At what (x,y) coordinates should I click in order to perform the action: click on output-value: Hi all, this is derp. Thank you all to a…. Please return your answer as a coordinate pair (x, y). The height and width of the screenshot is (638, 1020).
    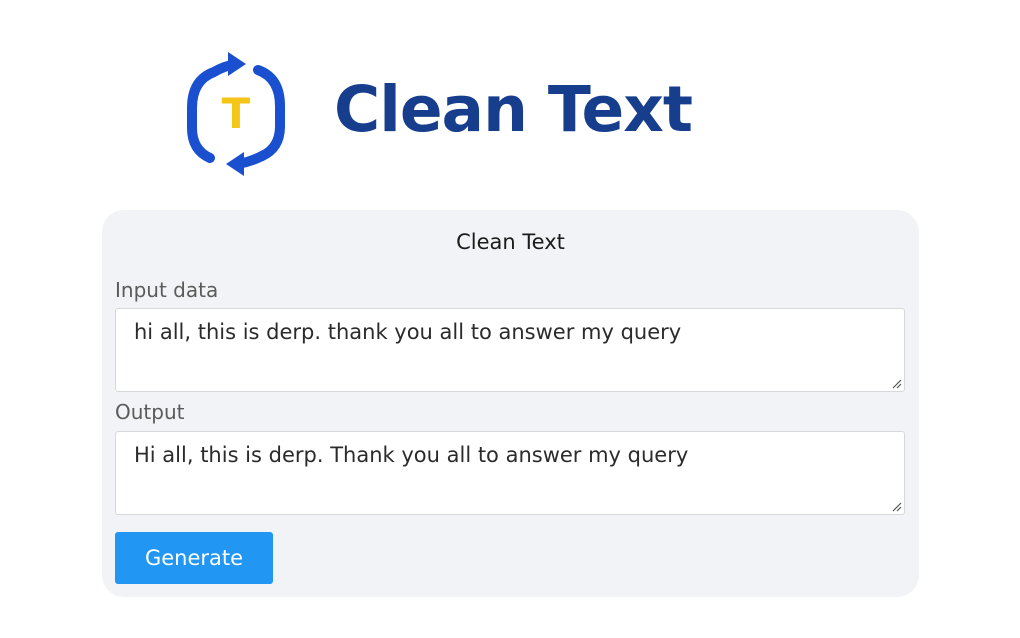
    Looking at the image, I should click on (411, 455).